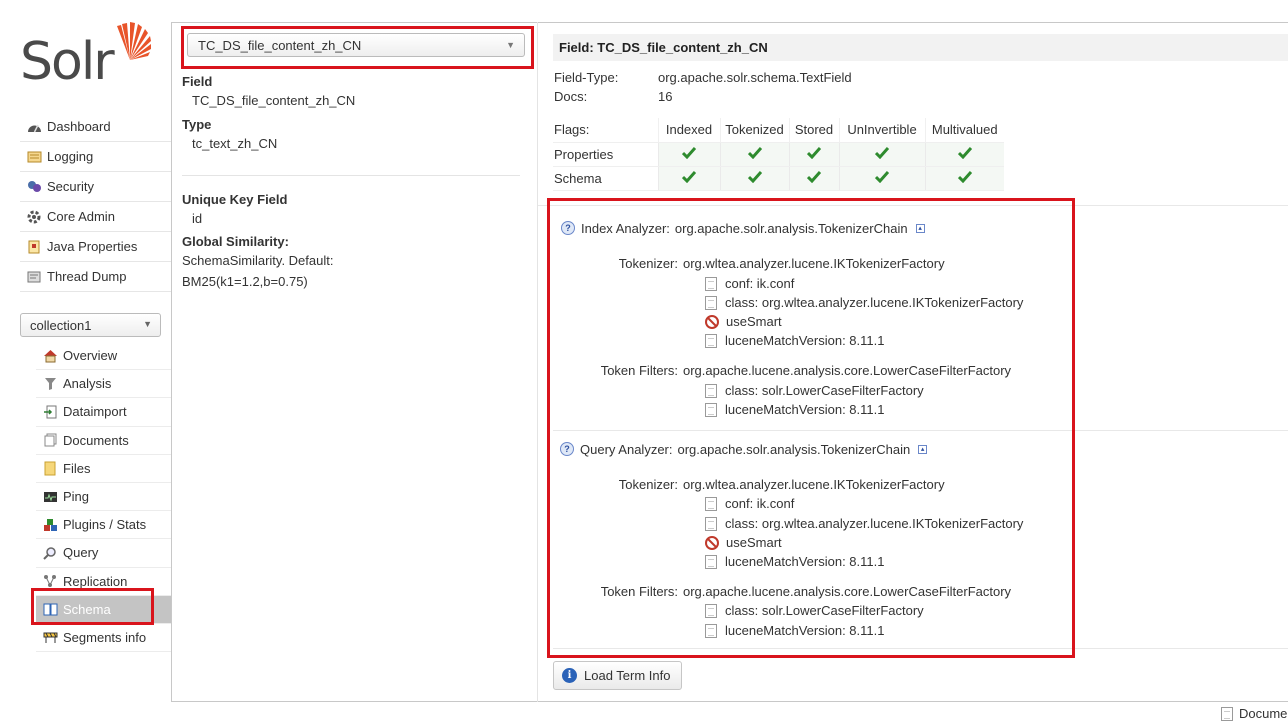 This screenshot has width=1288, height=721. I want to click on nav-analysis-label: Analysis, so click(87, 384).